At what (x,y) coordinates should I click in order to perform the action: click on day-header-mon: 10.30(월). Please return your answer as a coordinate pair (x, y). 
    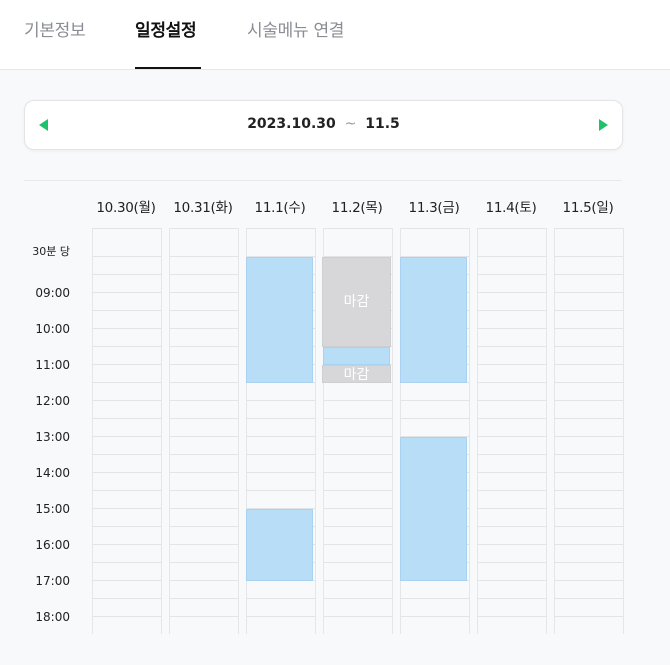
    Looking at the image, I should click on (126, 208).